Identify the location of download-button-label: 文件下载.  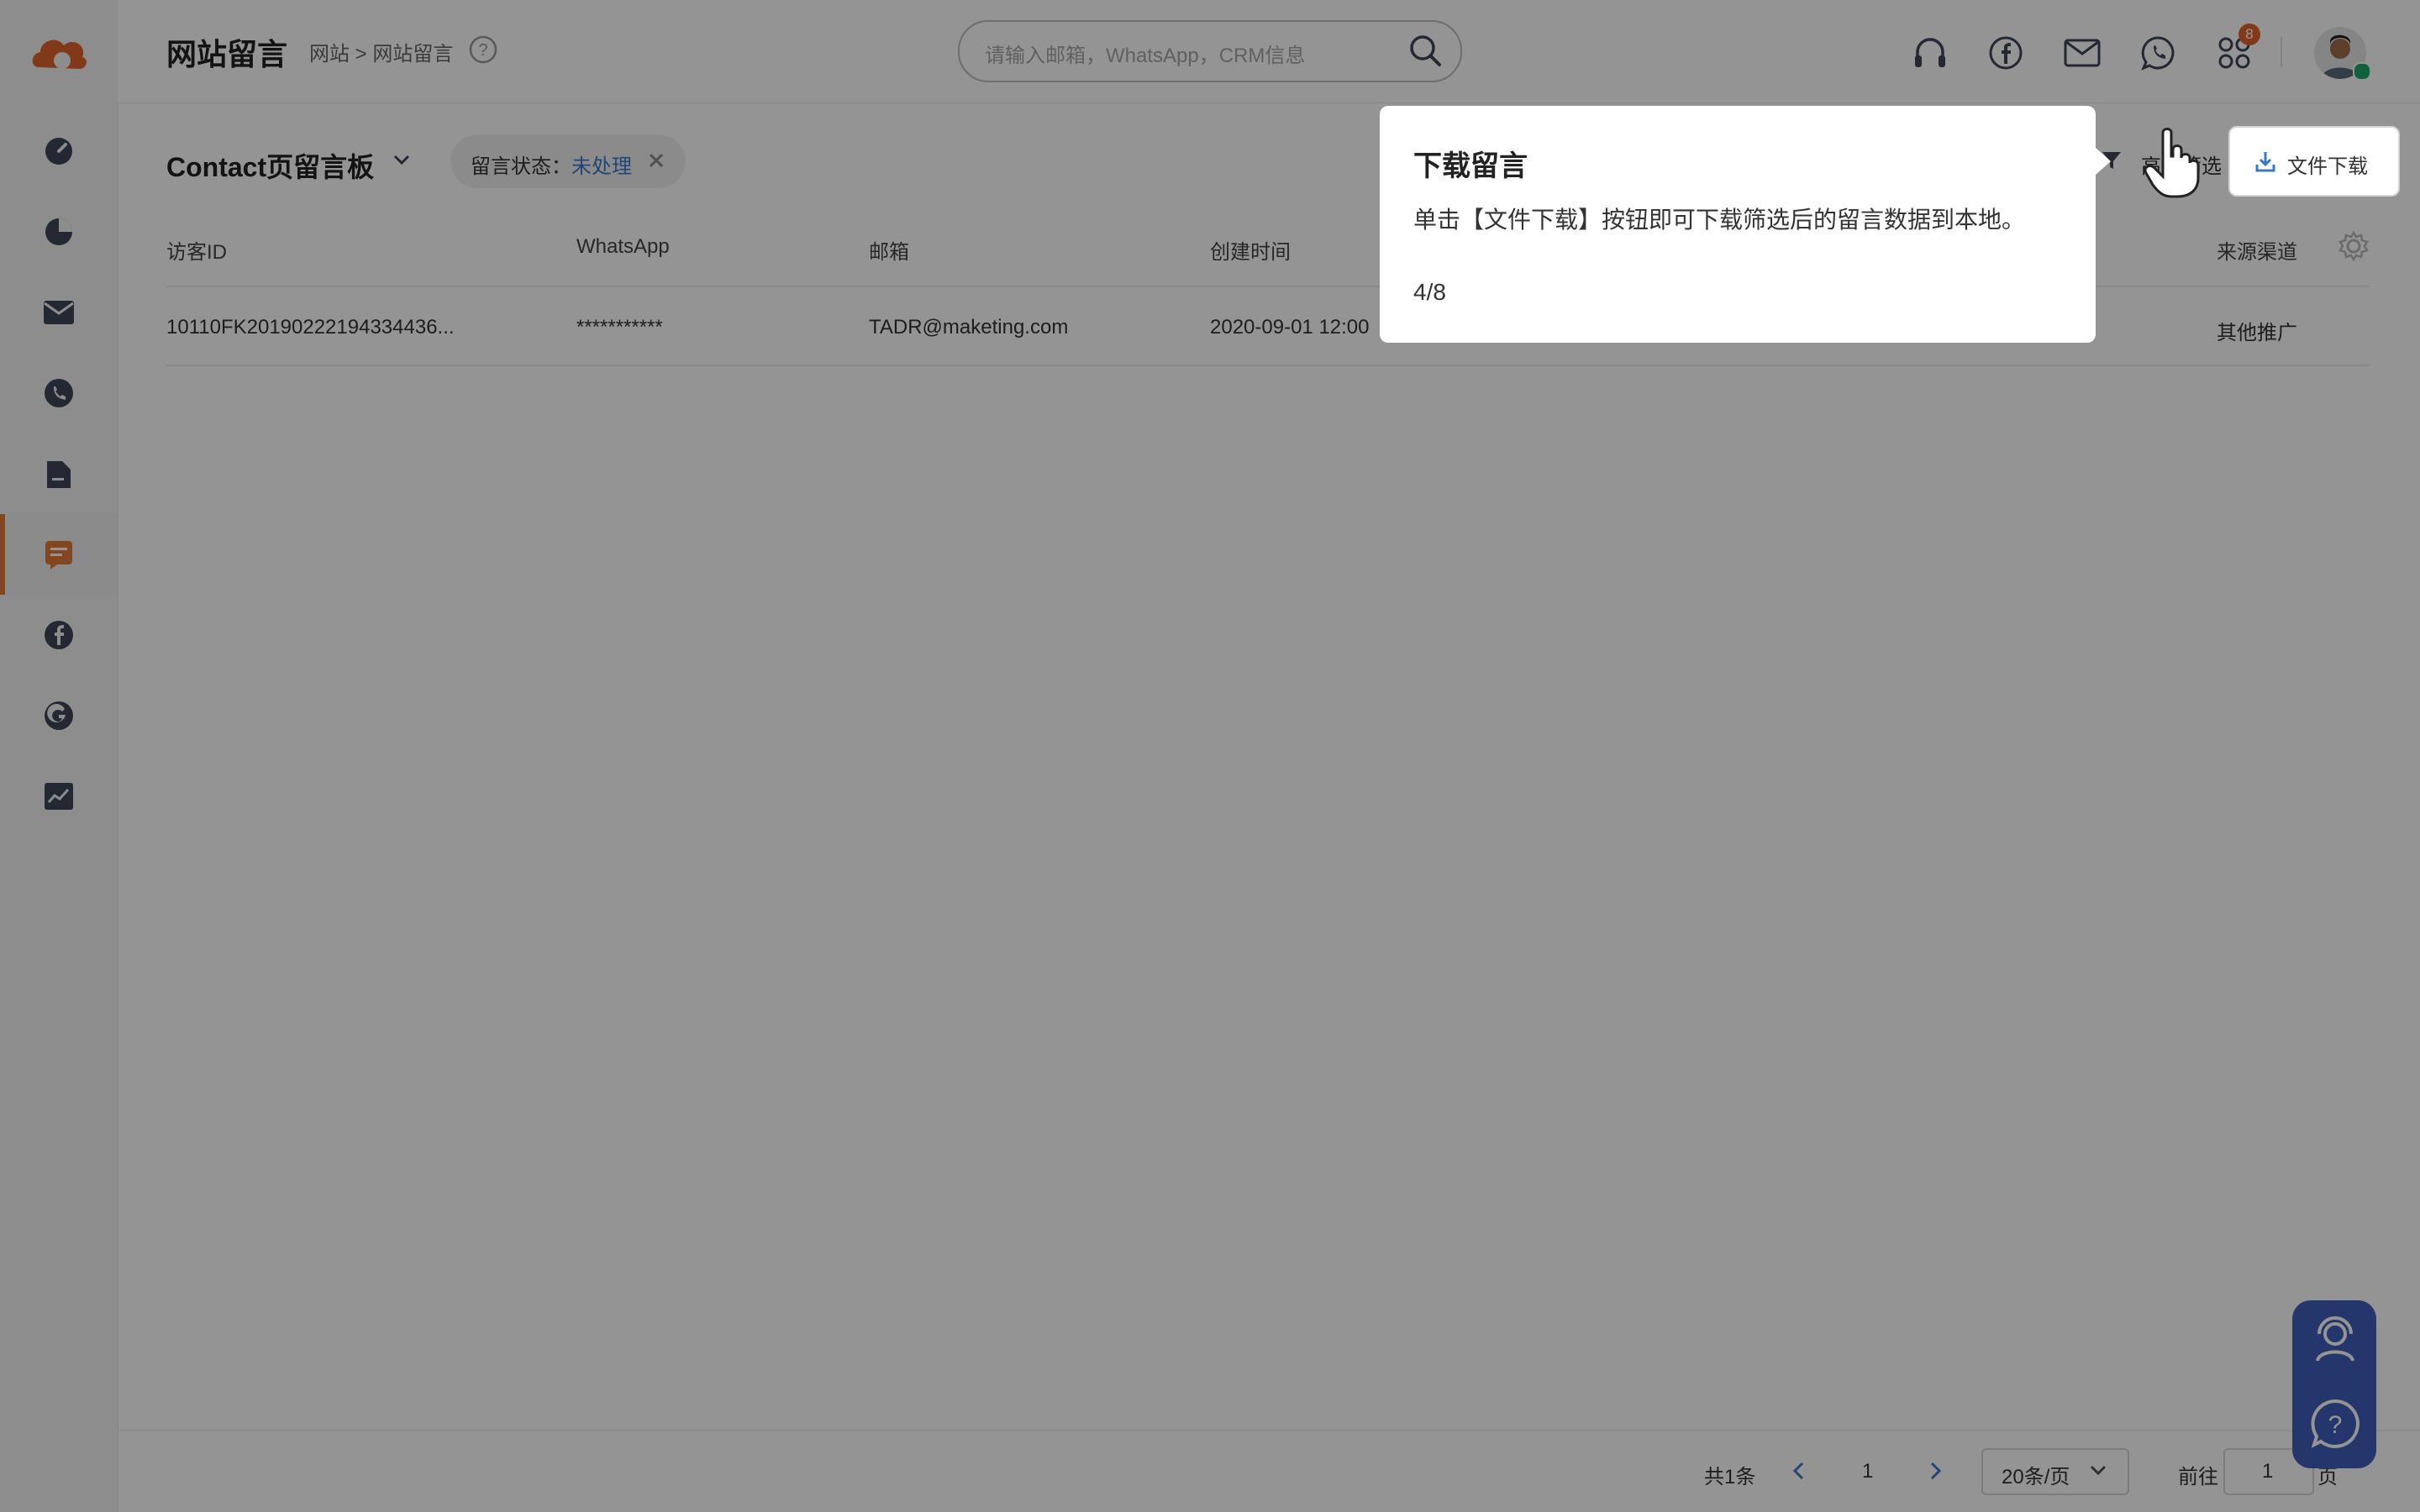
(2328, 166).